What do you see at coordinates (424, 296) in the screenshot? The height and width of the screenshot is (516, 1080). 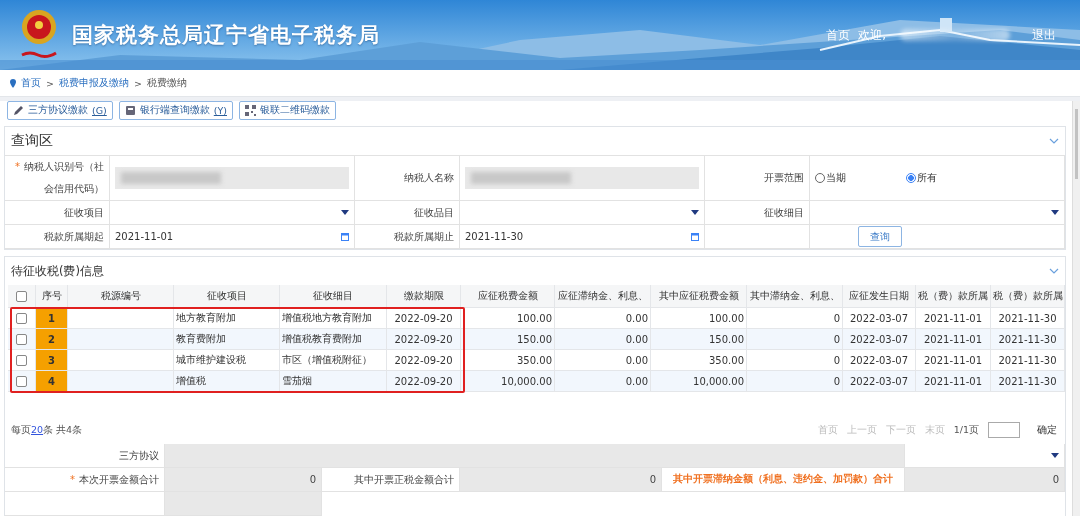 I see `column-header: 缴款期限` at bounding box center [424, 296].